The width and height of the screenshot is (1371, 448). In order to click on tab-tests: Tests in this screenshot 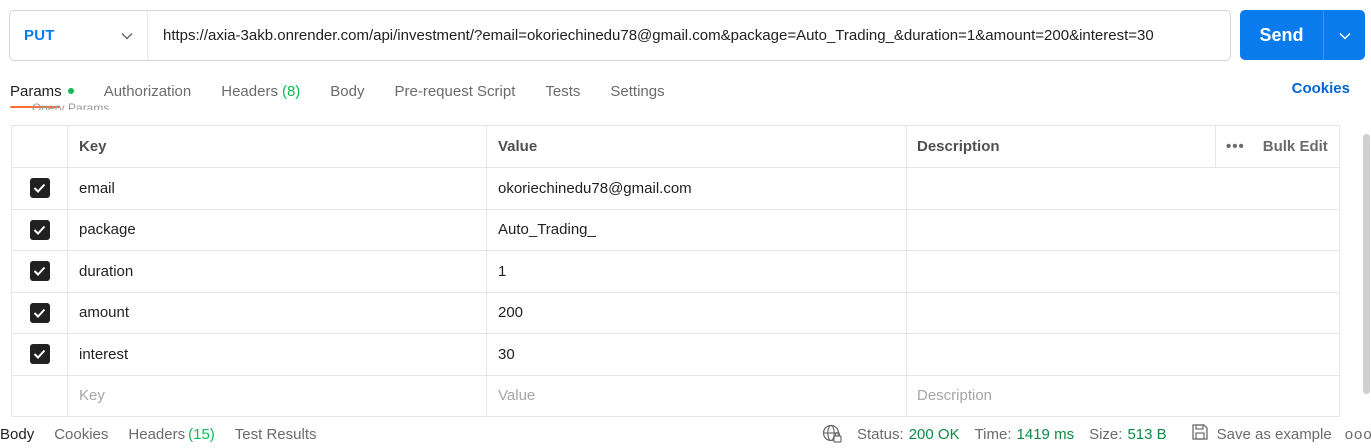, I will do `click(562, 91)`.